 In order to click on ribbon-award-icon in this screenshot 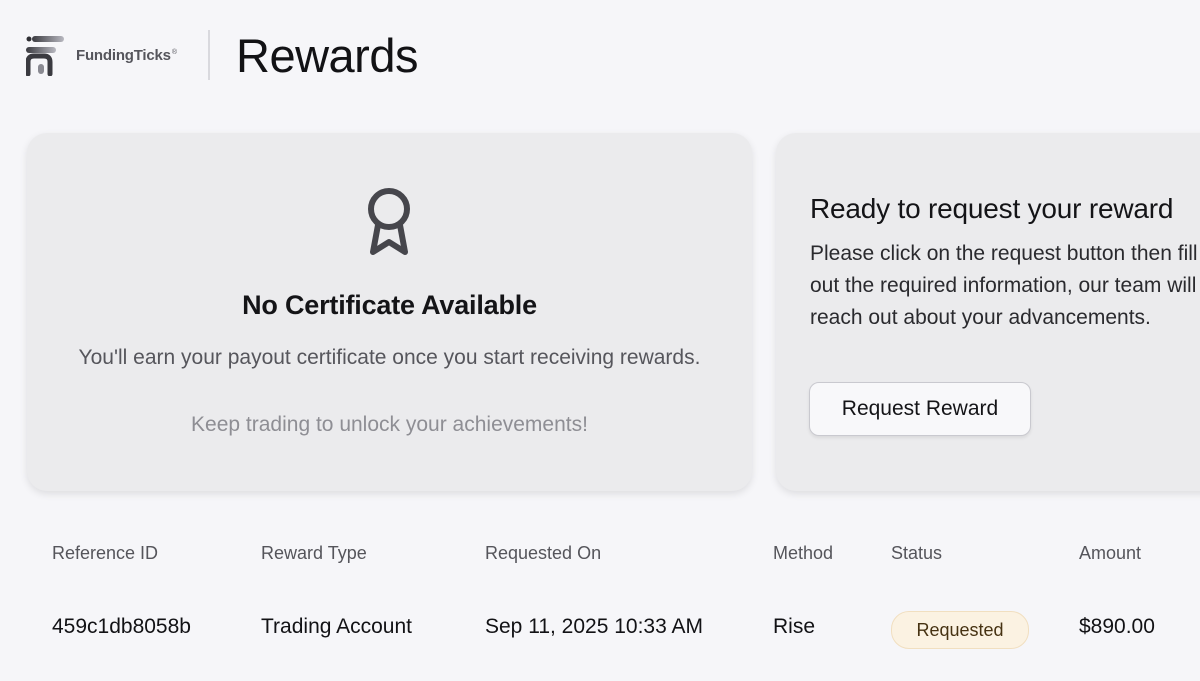, I will do `click(389, 221)`.